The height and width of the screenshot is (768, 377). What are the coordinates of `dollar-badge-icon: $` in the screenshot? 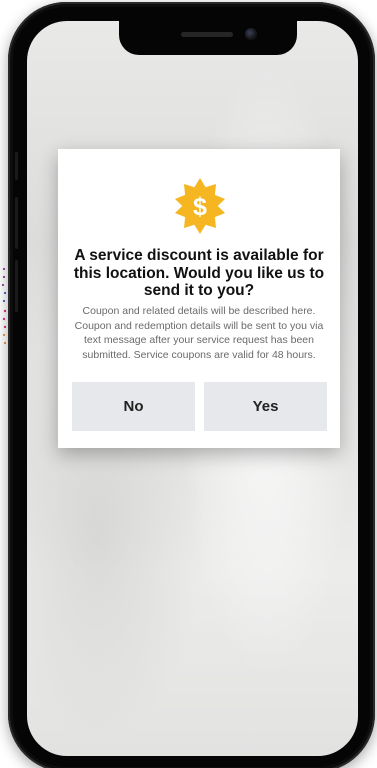 It's located at (200, 206).